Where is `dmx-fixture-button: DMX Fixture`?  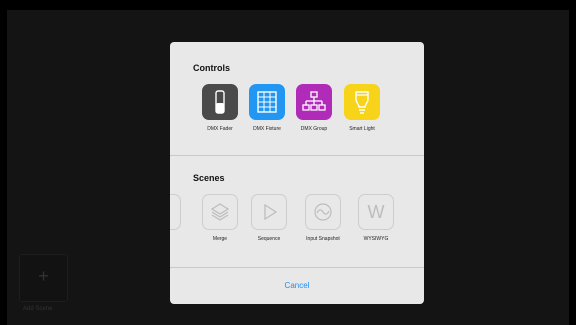
dmx-fixture-button: DMX Fixture is located at coordinates (267, 108).